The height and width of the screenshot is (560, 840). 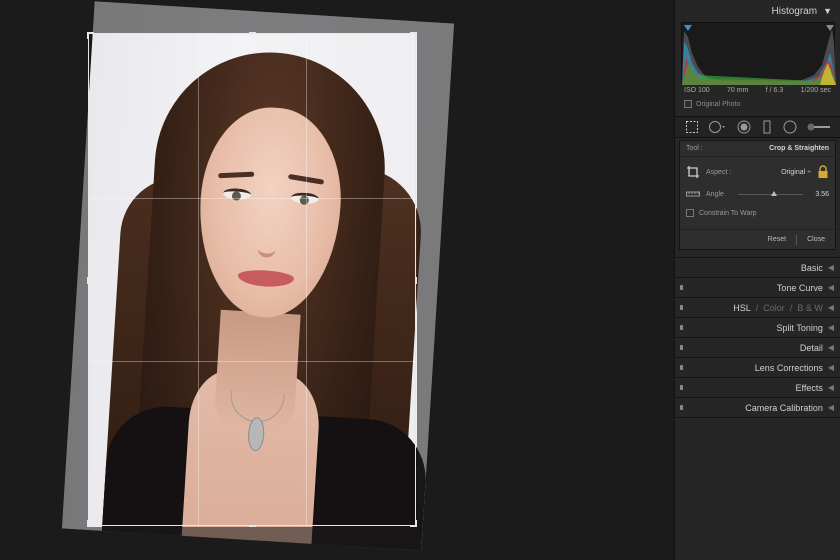 I want to click on constrain-to-warp: Constrain To Warp, so click(x=757, y=213).